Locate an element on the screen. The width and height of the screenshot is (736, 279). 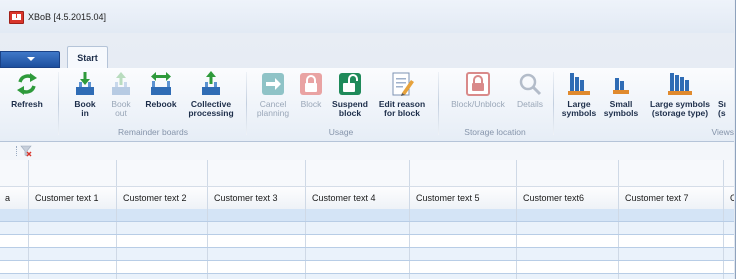
suspend-block-button: Suspend block is located at coordinates (350, 94).